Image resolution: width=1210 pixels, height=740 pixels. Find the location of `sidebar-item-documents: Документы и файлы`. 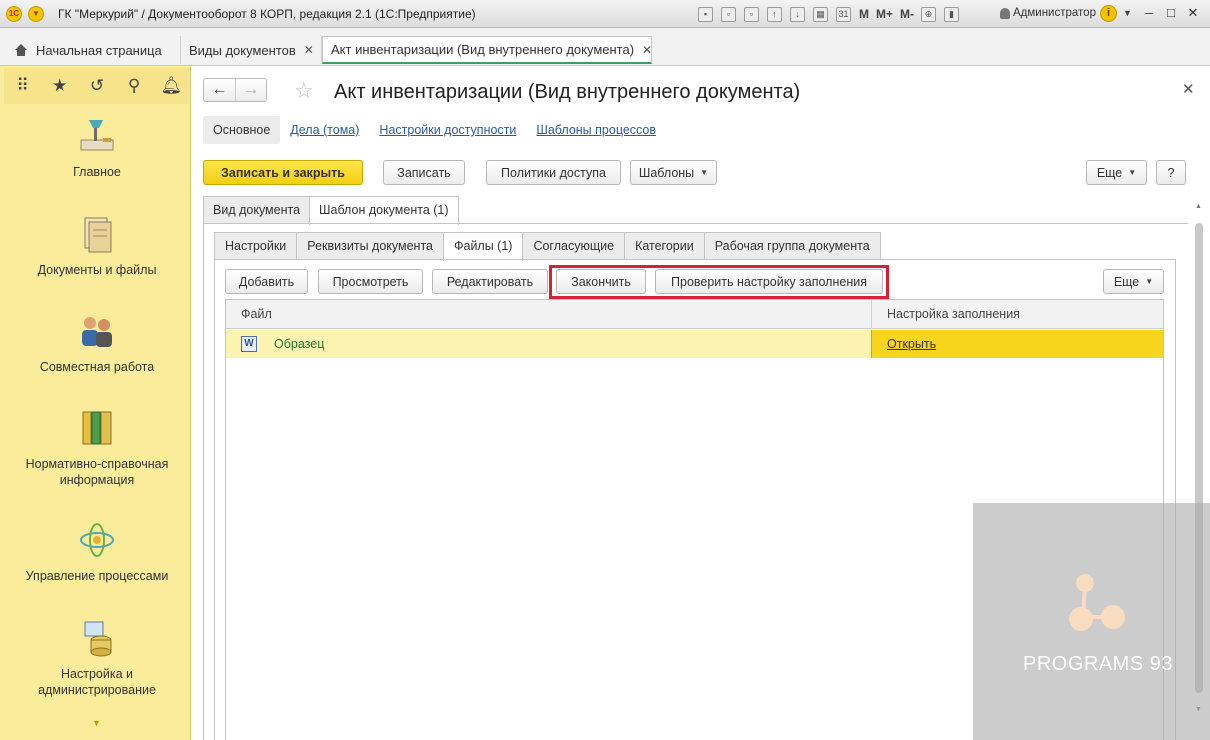

sidebar-item-documents: Документы и файлы is located at coordinates (97, 246).